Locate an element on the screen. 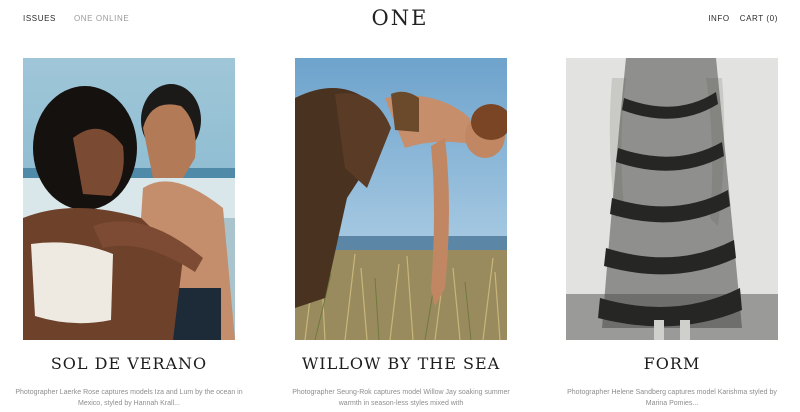 The height and width of the screenshot is (412, 800). utility-nav: INFO CART (0) is located at coordinates (743, 18).